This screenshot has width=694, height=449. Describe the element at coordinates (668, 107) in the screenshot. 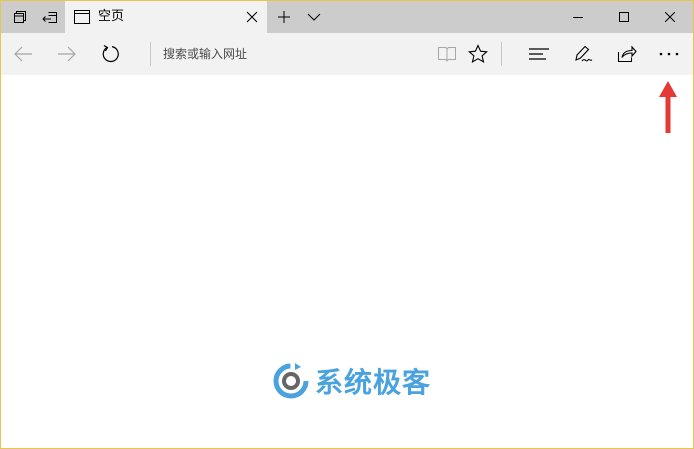

I see `red-arrow-up-icon` at that location.